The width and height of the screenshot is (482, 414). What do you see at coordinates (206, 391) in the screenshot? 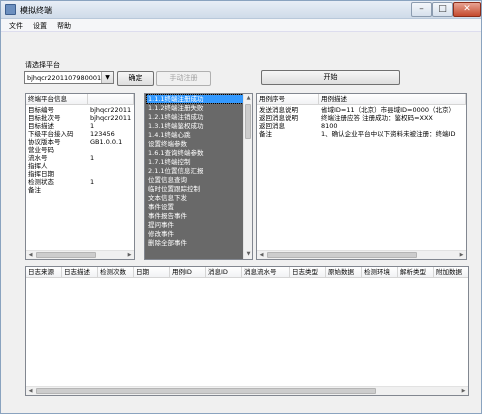
I see `log-hscroll-thumb` at bounding box center [206, 391].